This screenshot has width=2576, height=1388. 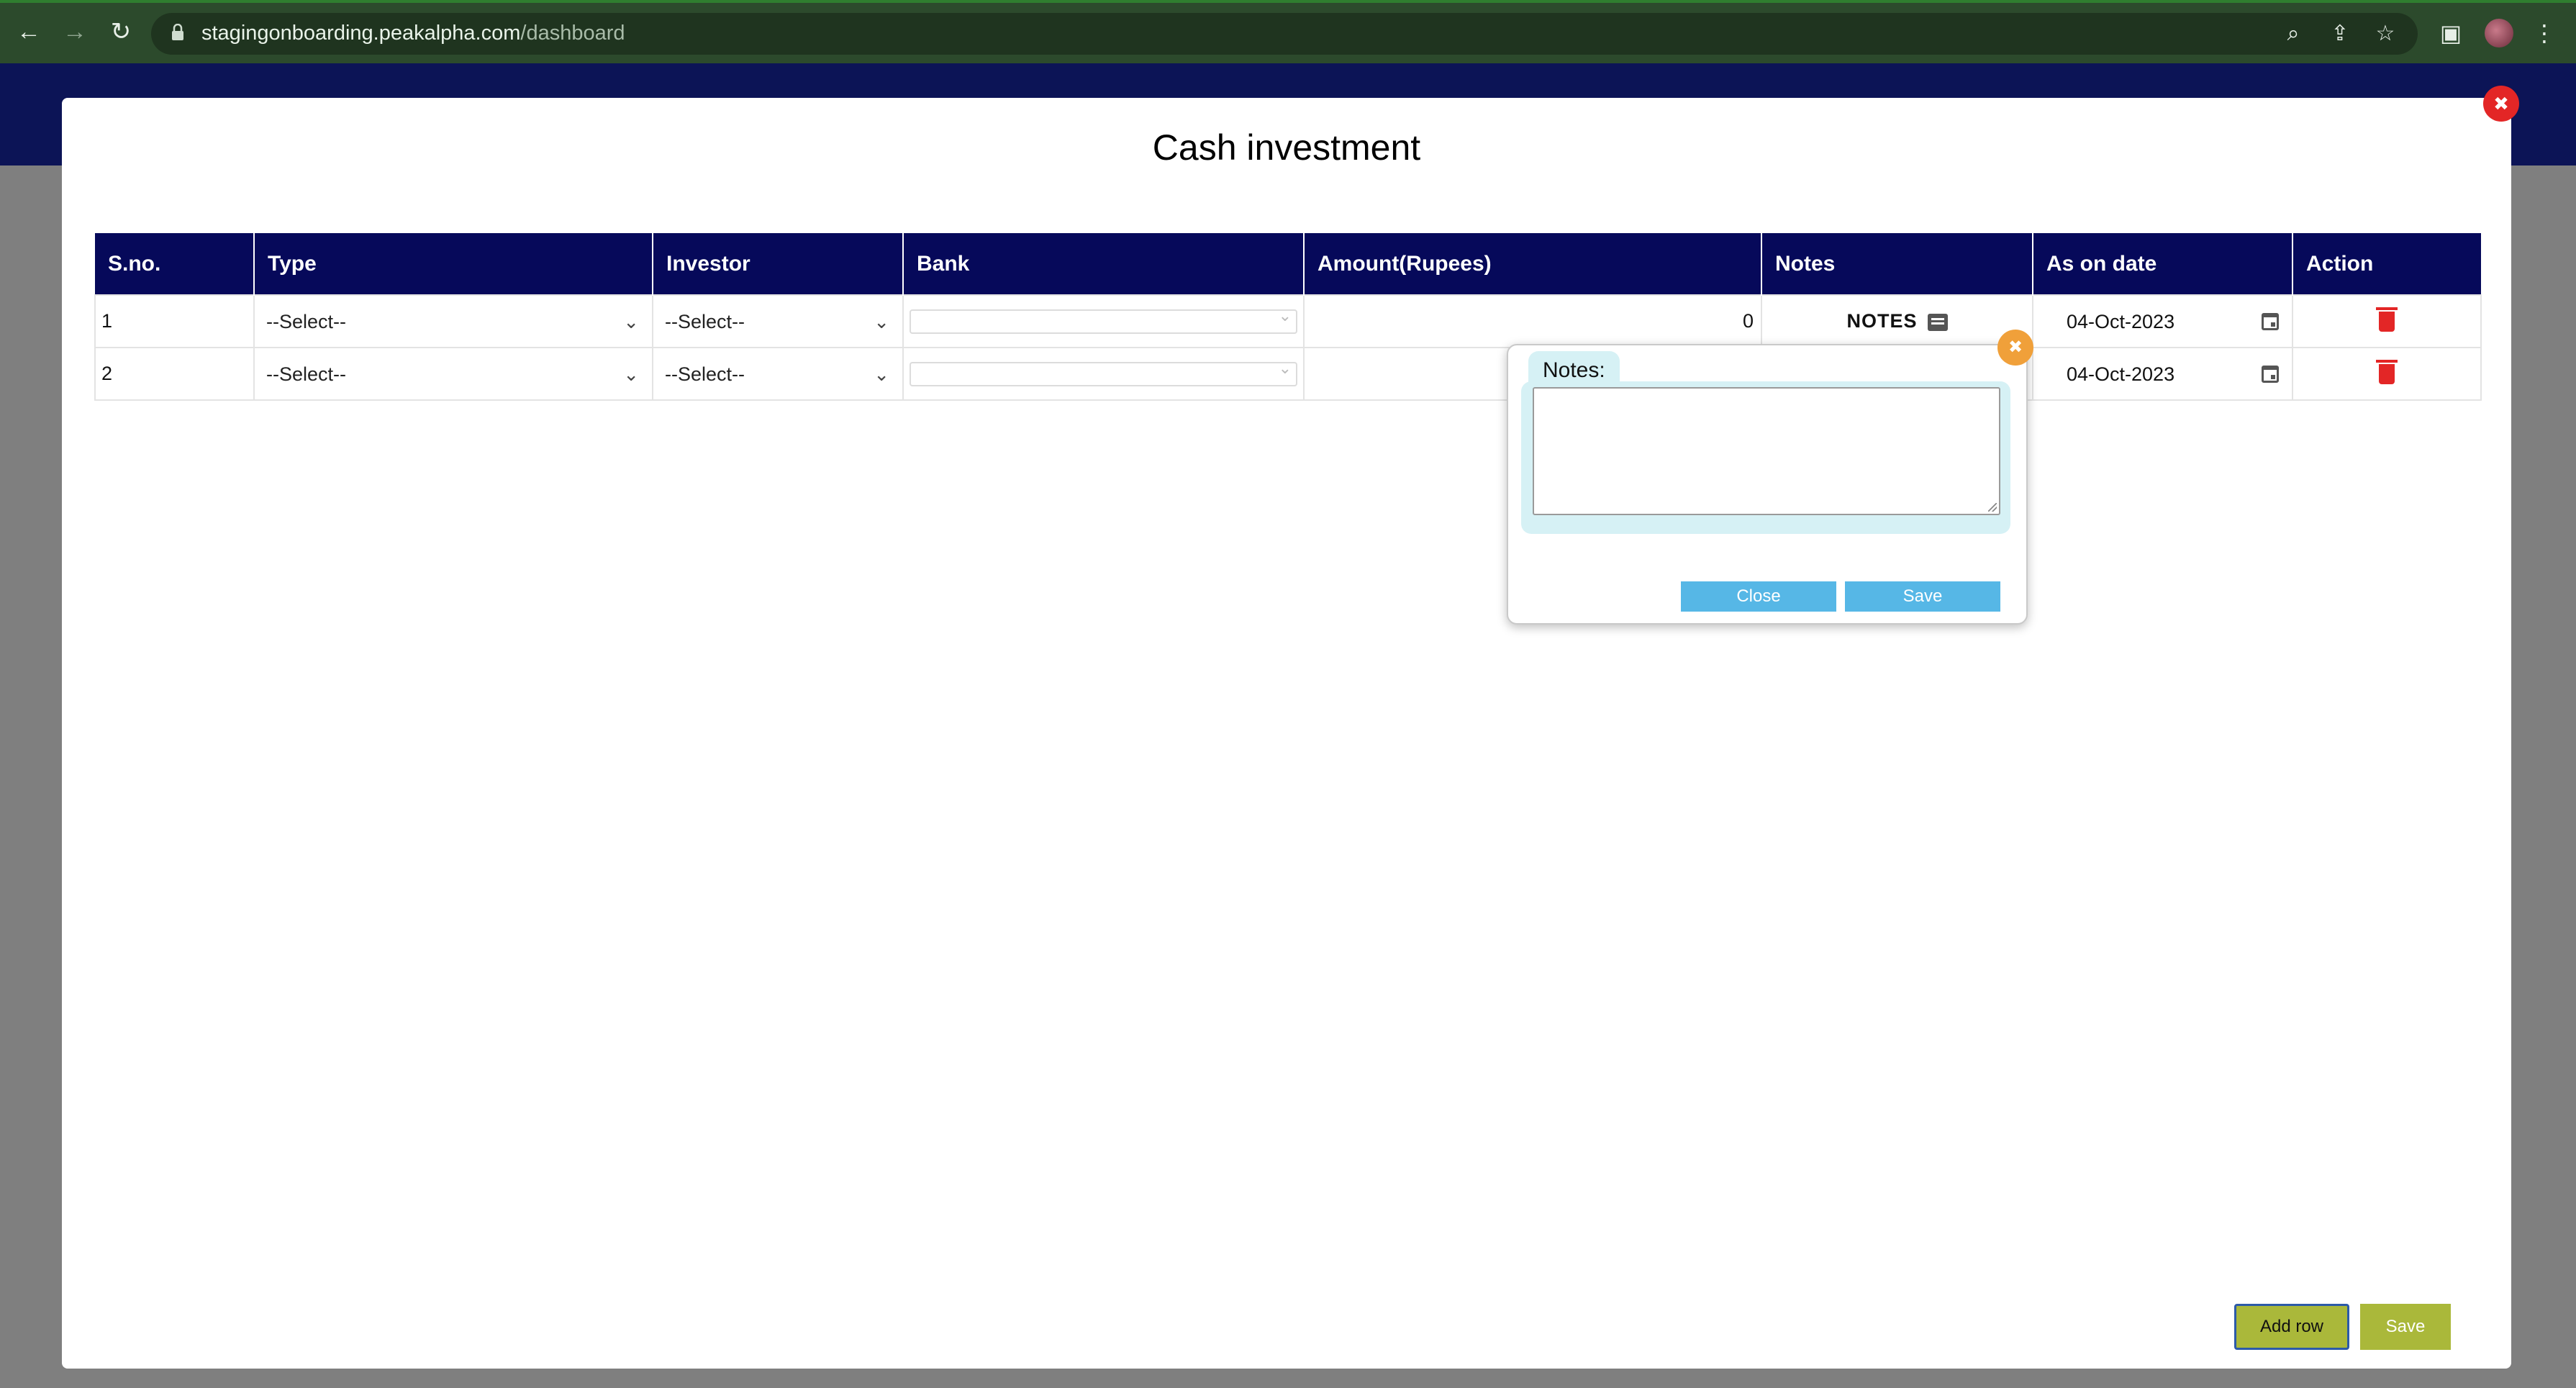 I want to click on table-row: 2 --Select-- ⌄ --Select-- ⌄ ⌄ 04-Oct-2023, so click(x=1288, y=374).